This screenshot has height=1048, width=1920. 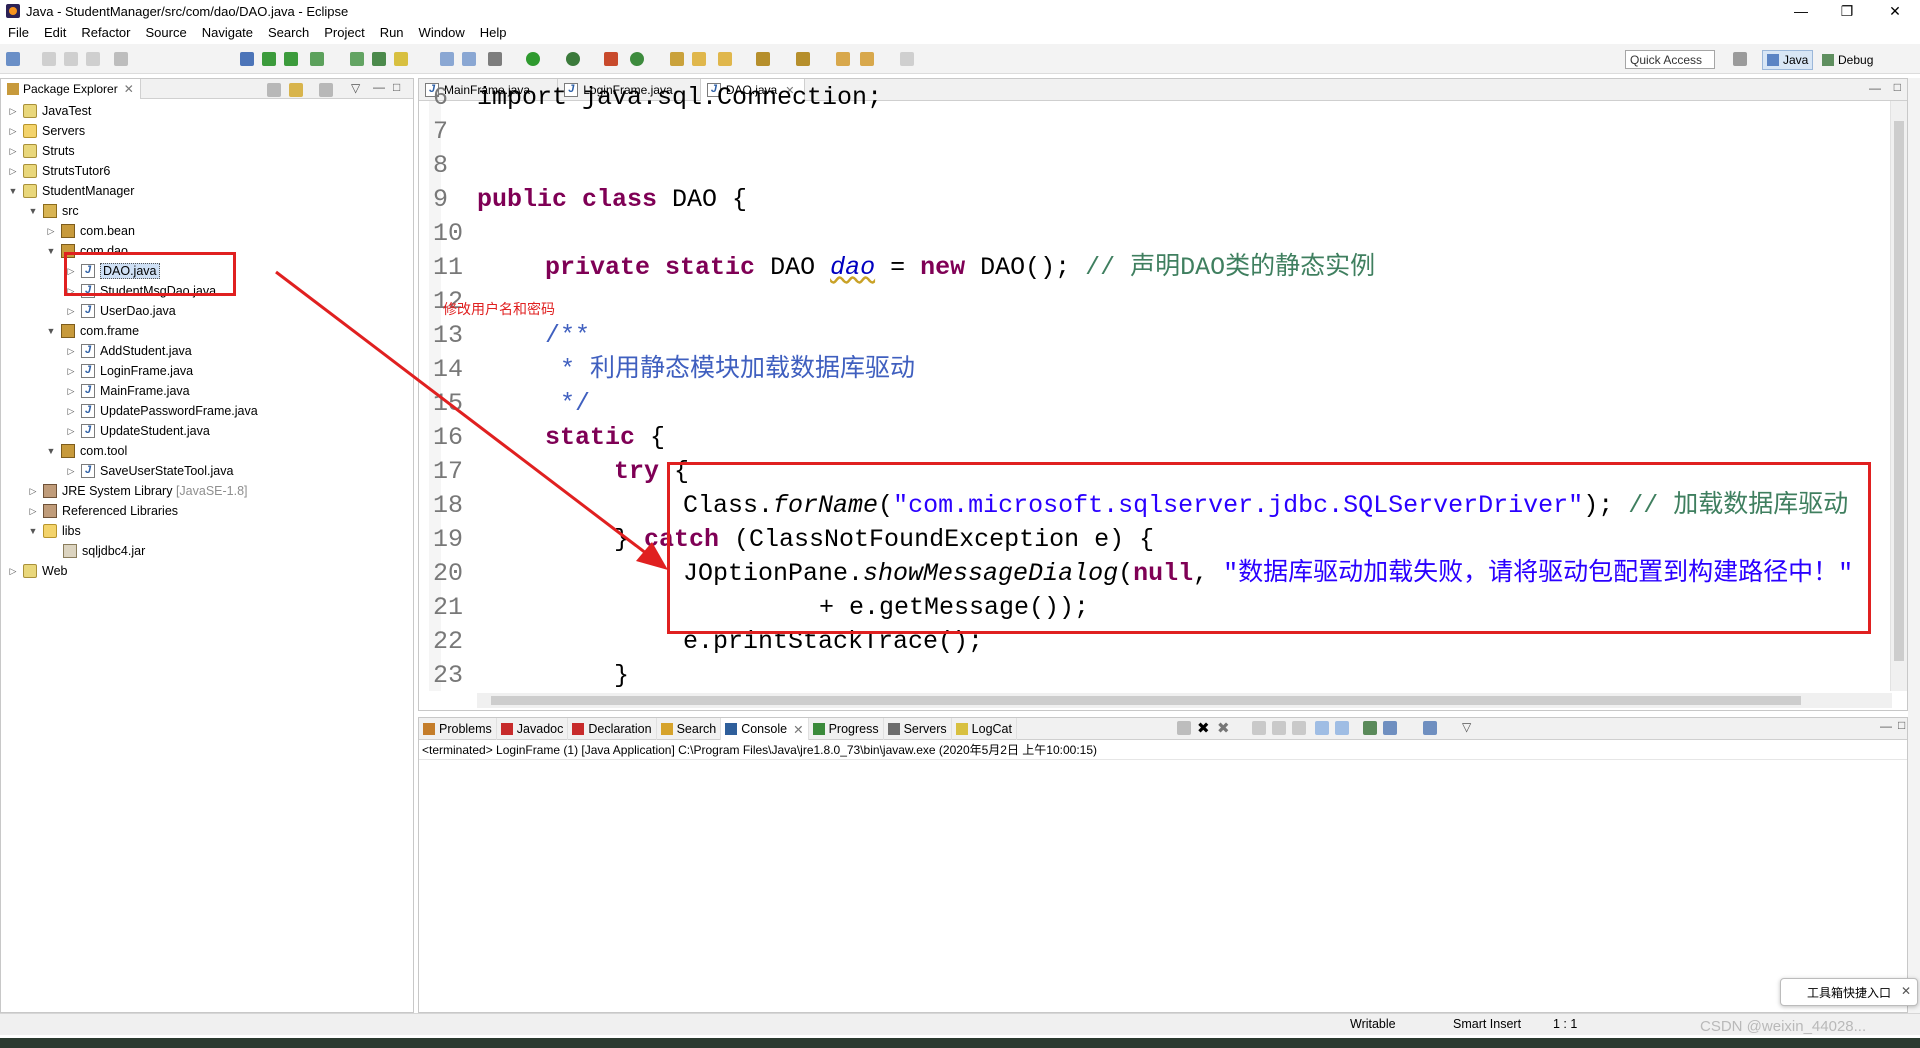 I want to click on tree-item-struts: ▷ Struts, so click(x=41, y=151).